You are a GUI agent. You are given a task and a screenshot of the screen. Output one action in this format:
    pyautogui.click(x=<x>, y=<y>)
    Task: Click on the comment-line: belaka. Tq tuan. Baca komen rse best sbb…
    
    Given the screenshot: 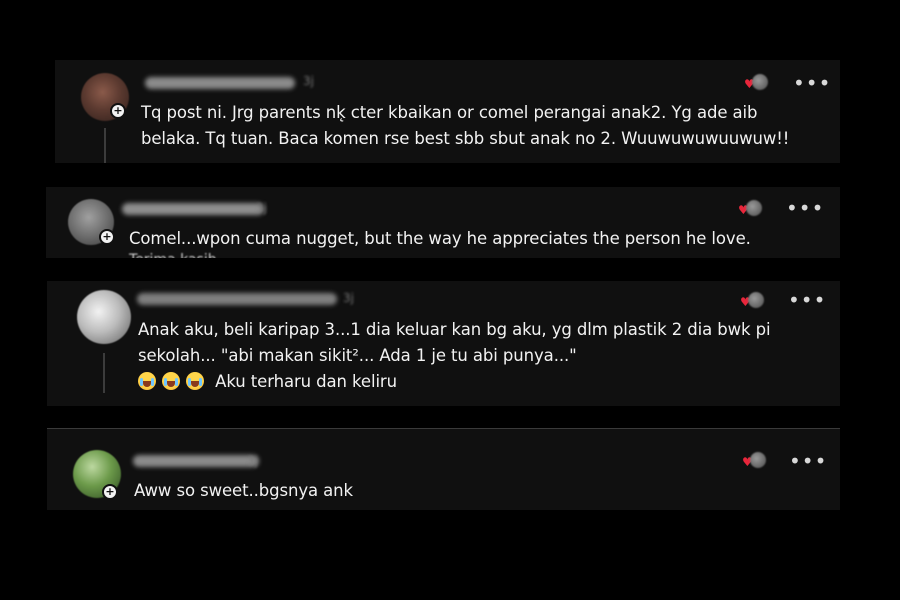 What is the action you would take?
    pyautogui.click(x=465, y=138)
    